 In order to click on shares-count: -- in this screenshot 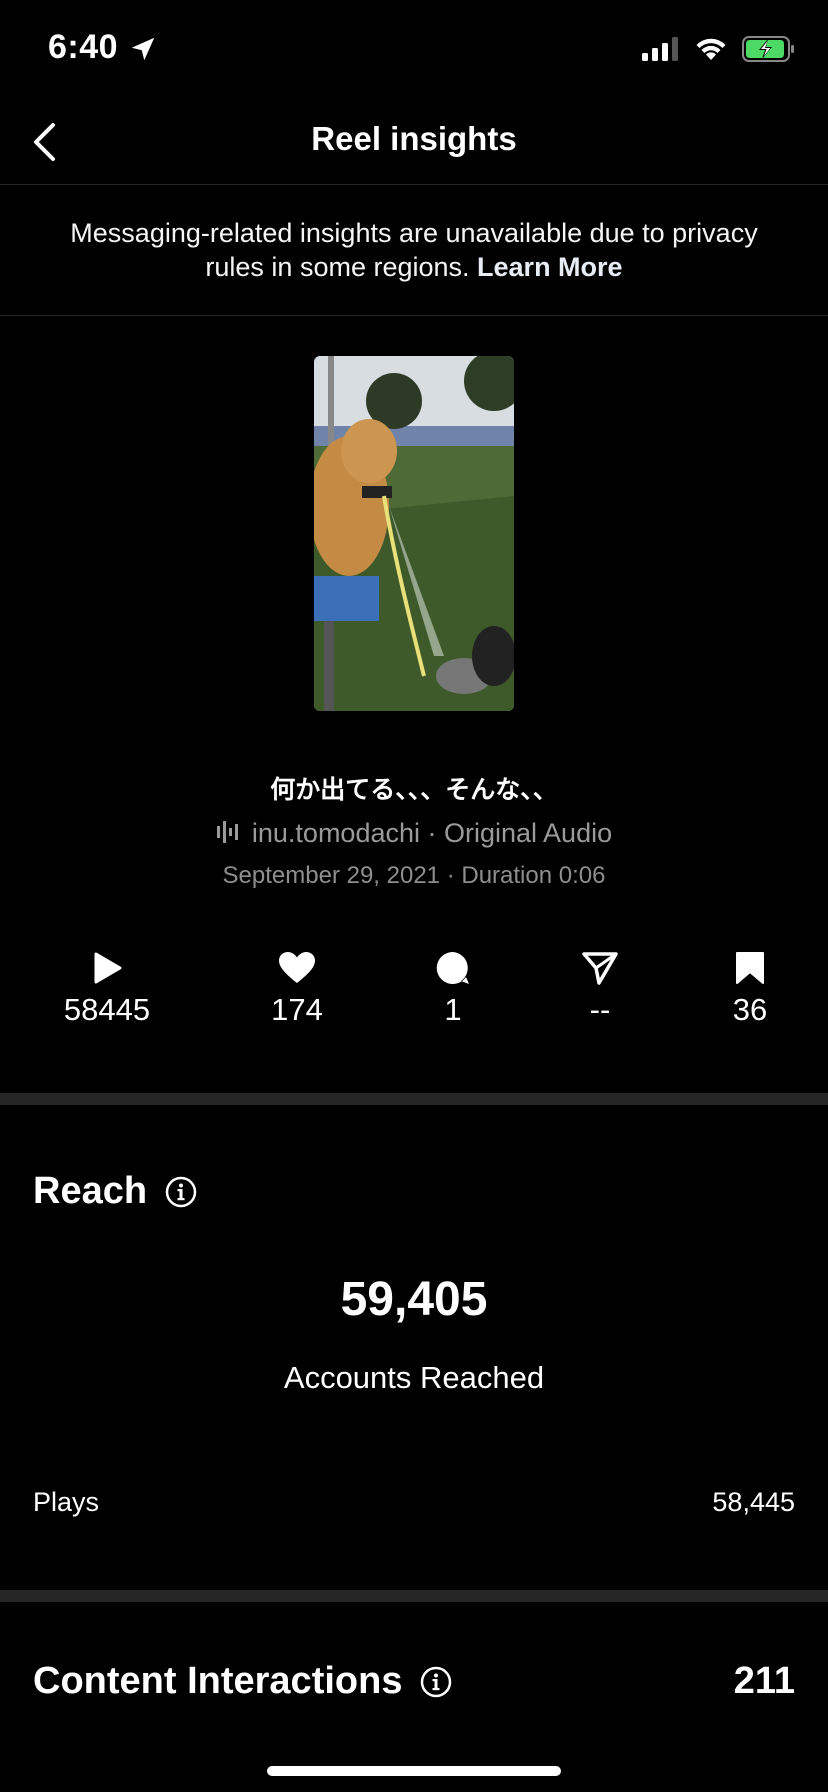, I will do `click(600, 1009)`.